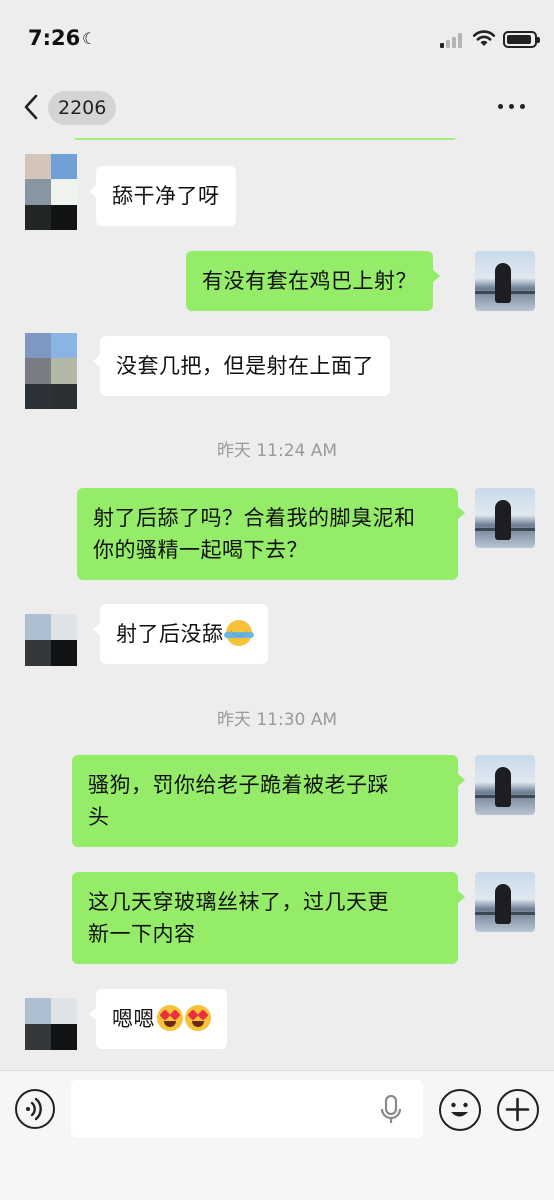 Image resolution: width=554 pixels, height=1200 pixels. I want to click on status-time: 7:26, so click(54, 38).